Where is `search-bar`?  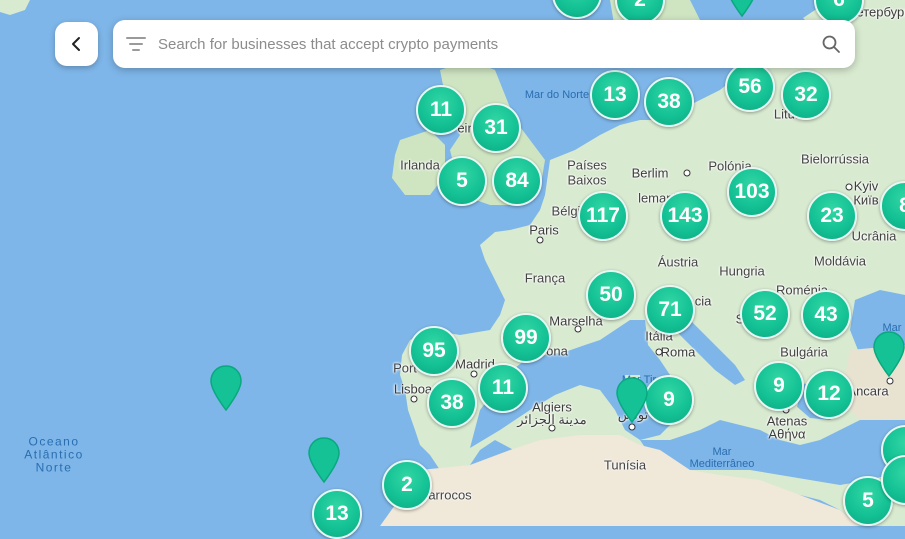 search-bar is located at coordinates (484, 44).